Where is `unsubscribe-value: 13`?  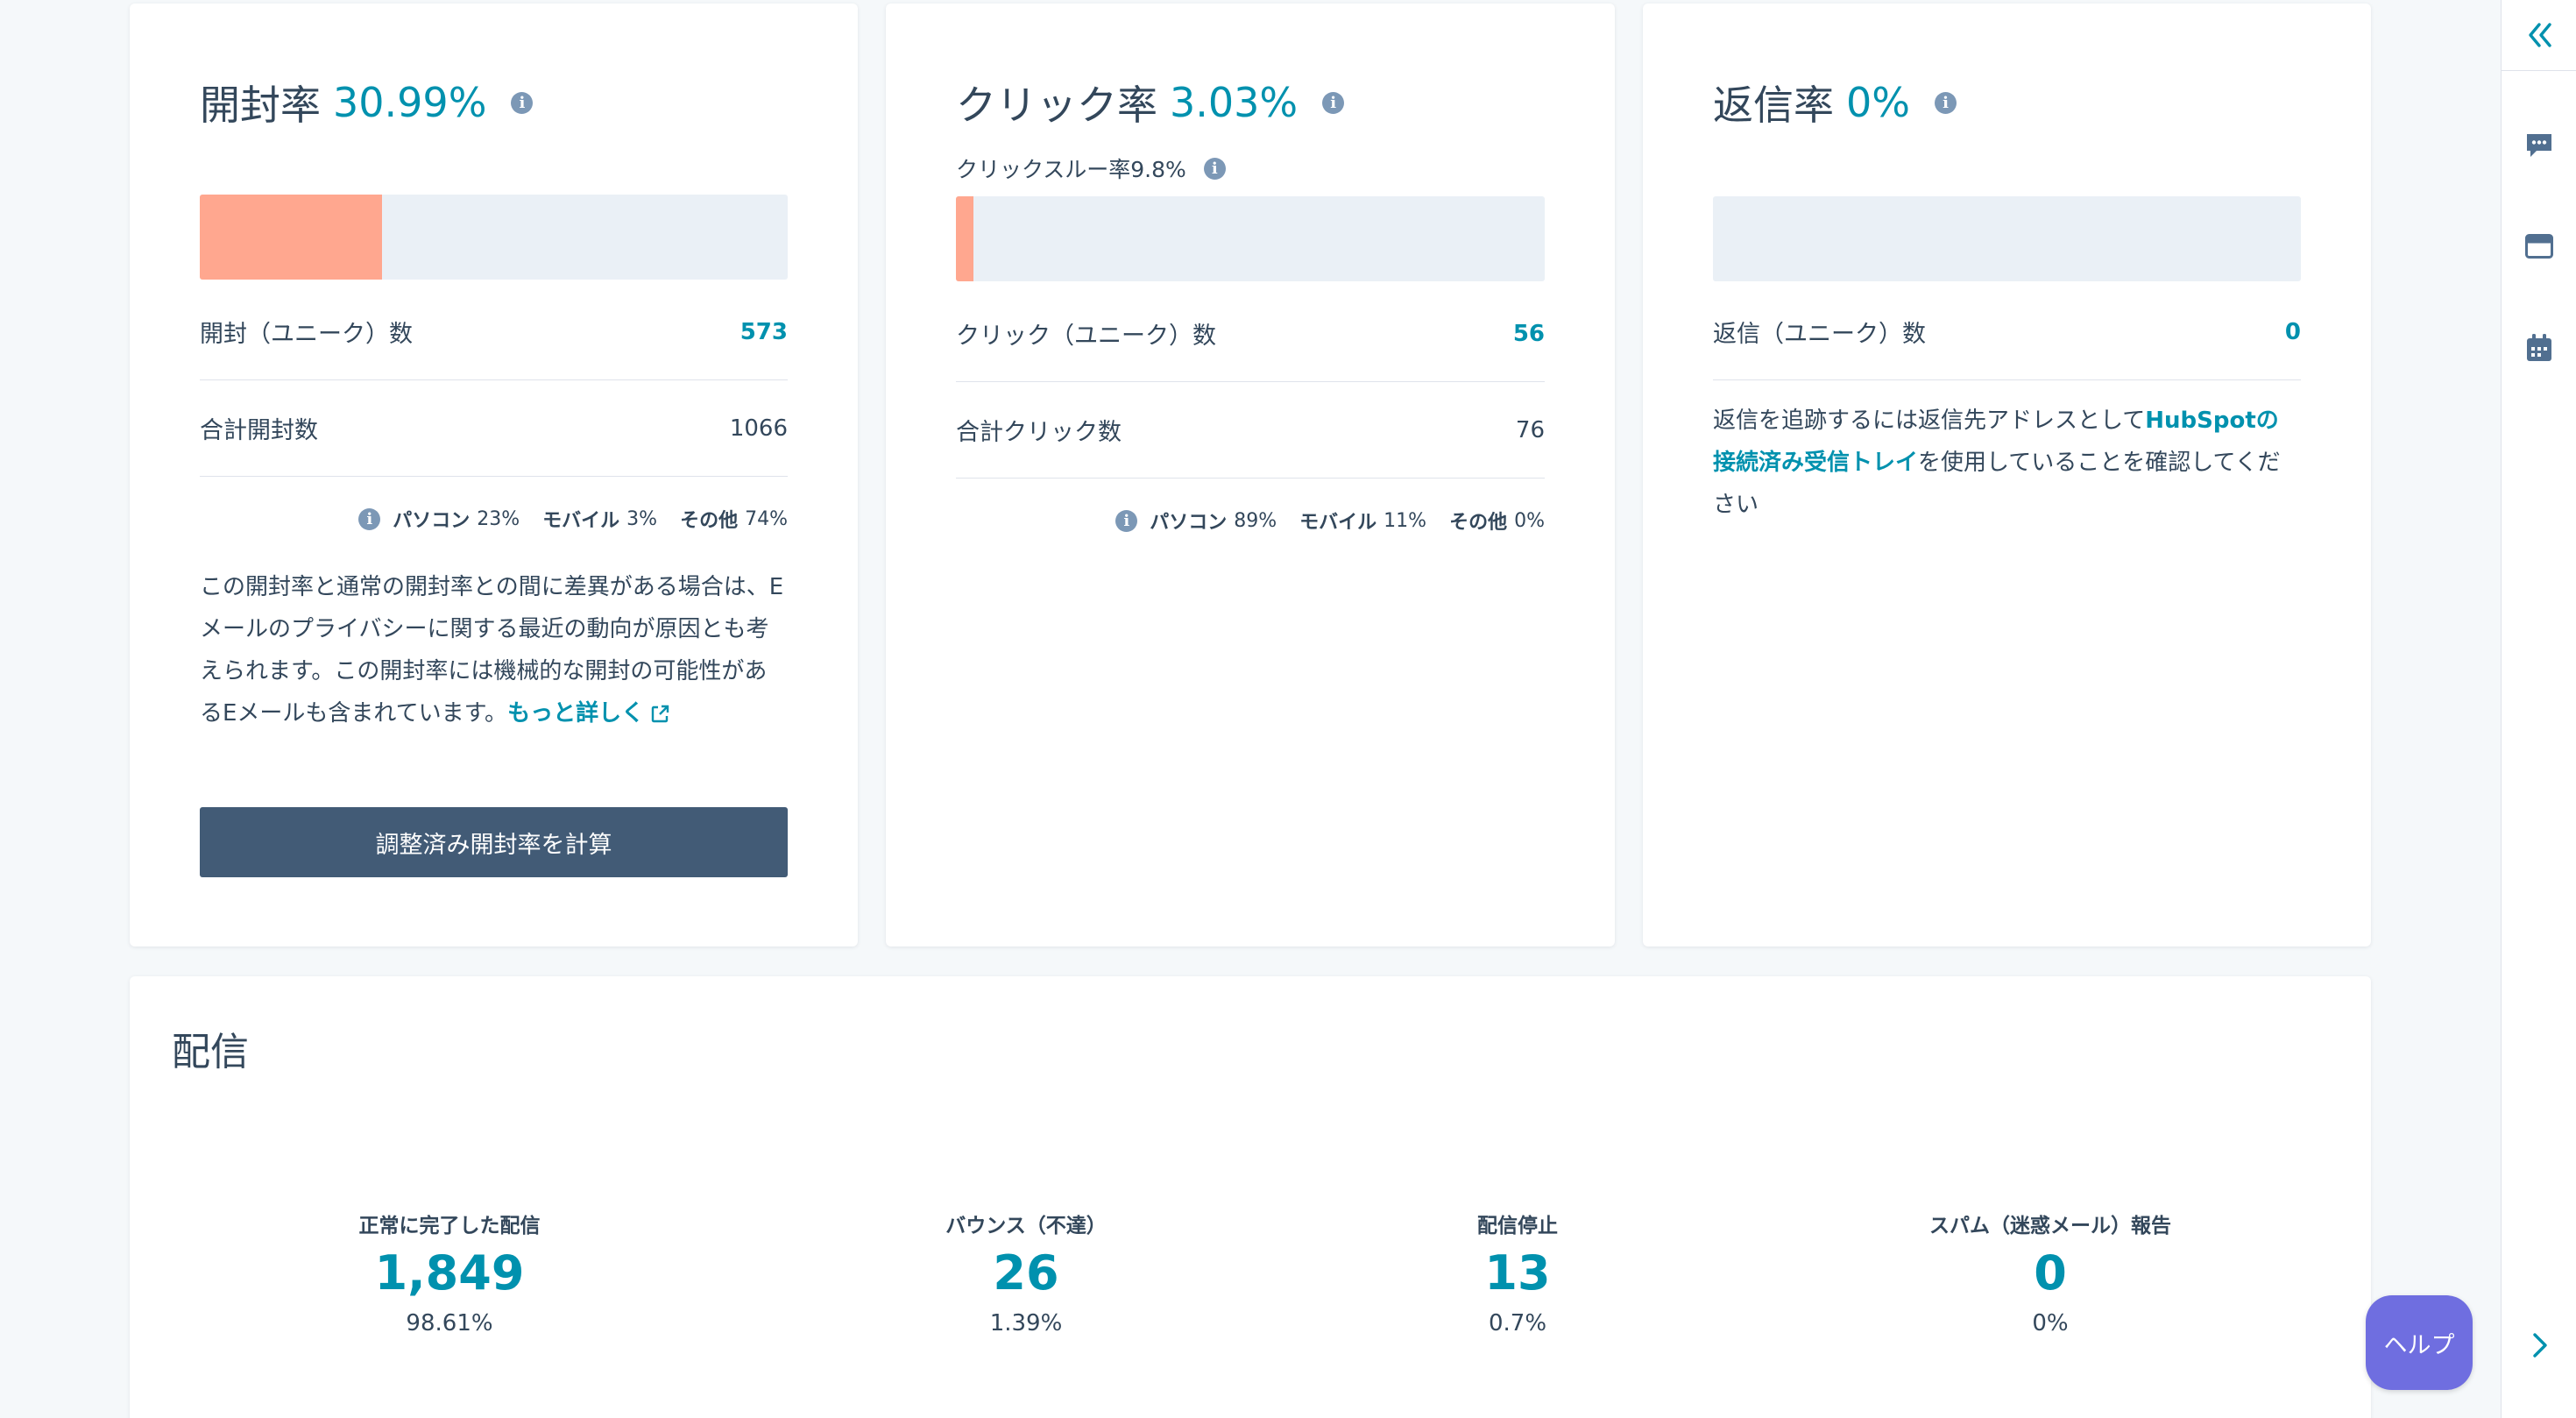 unsubscribe-value: 13 is located at coordinates (1518, 1276).